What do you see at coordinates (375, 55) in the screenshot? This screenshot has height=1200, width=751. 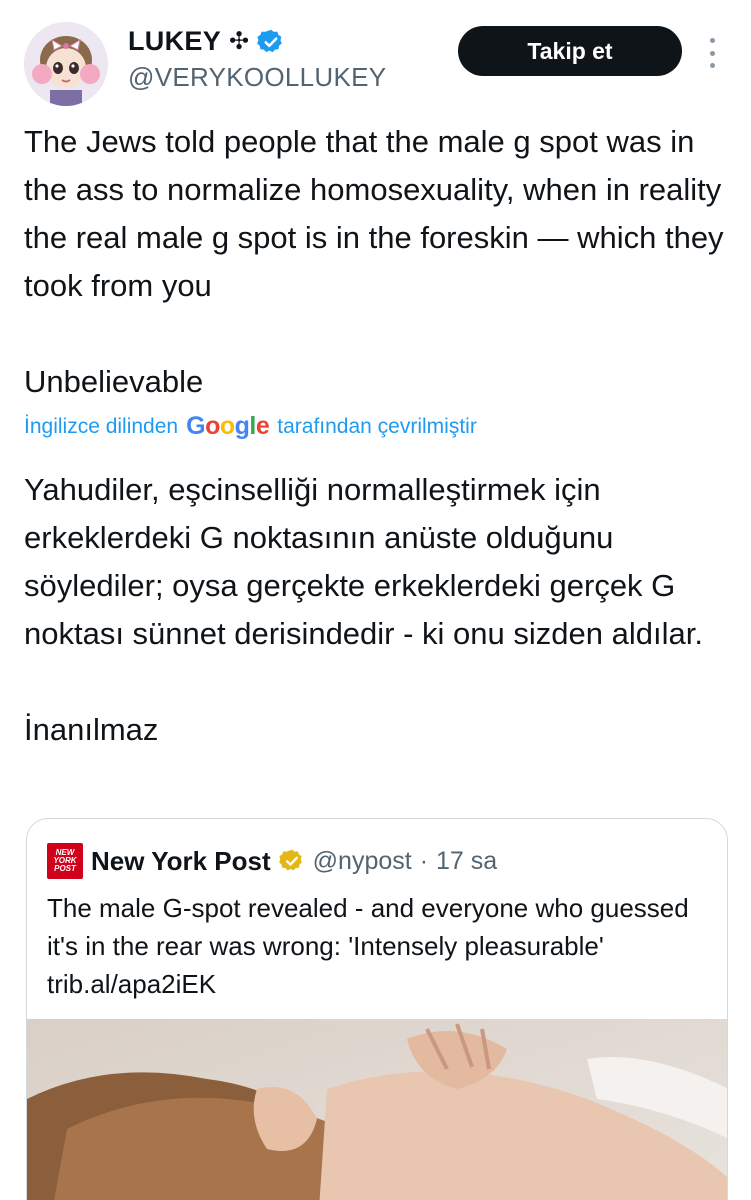 I see `tweet-header: LUKEY ✣ @VERYKOOLLUKEY Takip et` at bounding box center [375, 55].